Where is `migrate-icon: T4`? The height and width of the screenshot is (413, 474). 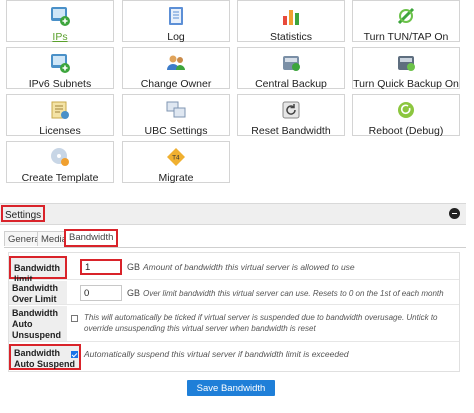
migrate-icon: T4 is located at coordinates (176, 157).